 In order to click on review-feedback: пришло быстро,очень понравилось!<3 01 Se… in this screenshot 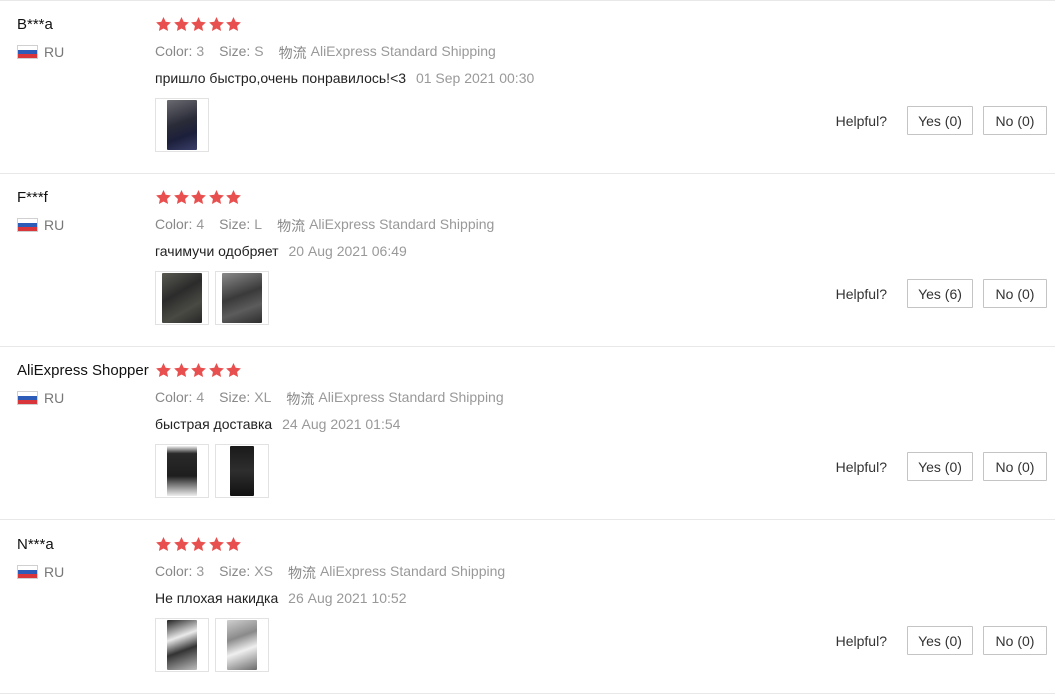, I will do `click(344, 78)`.